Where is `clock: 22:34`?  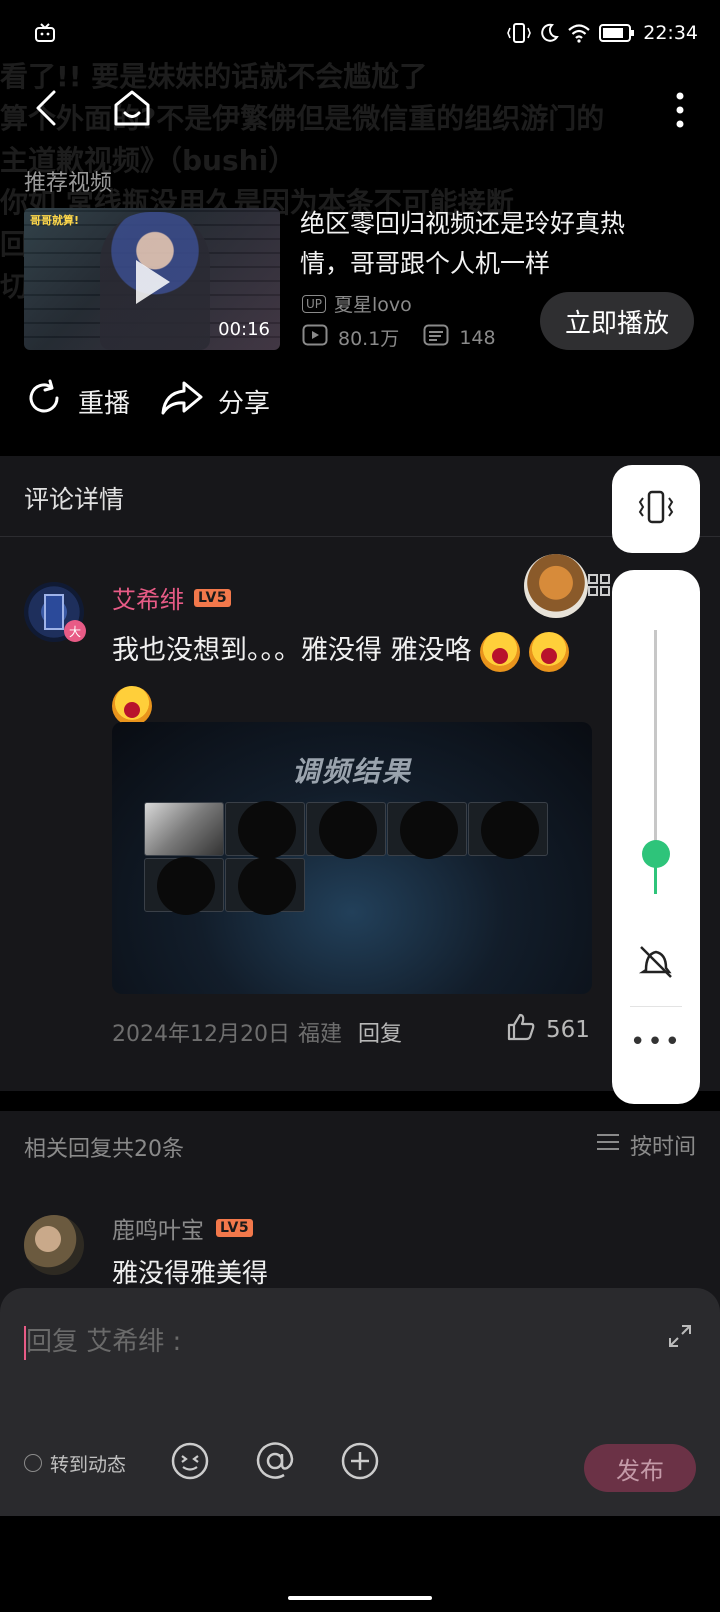
clock: 22:34 is located at coordinates (670, 33).